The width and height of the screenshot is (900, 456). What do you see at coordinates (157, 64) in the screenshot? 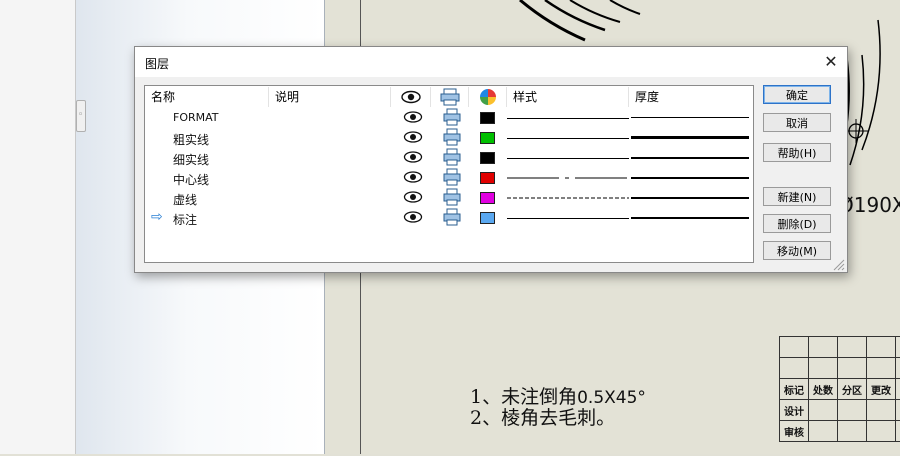
I see `dialog-title: 图层` at bounding box center [157, 64].